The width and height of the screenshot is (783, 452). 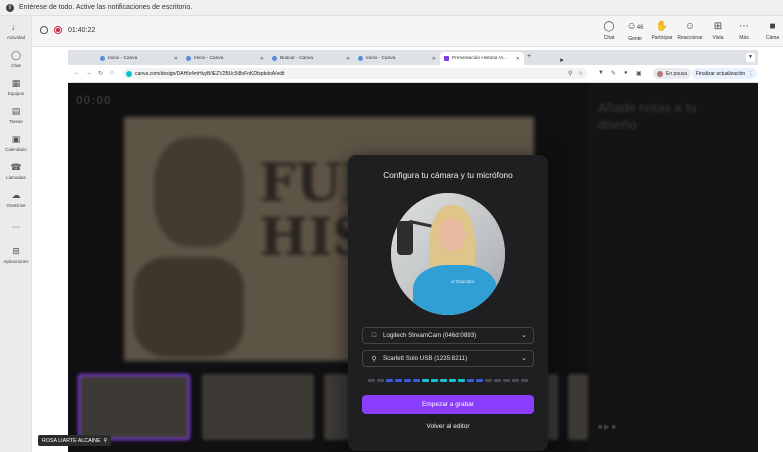 I want to click on shirt-text: or Educator, so click(x=463, y=281).